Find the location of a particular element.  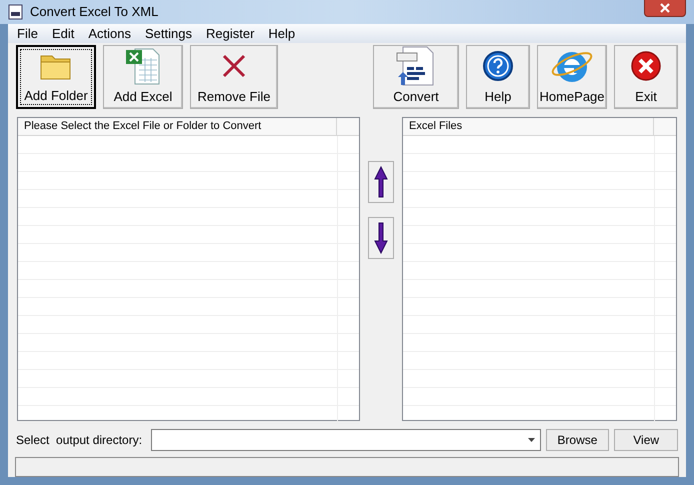

toolbar-button: Exit is located at coordinates (646, 77).